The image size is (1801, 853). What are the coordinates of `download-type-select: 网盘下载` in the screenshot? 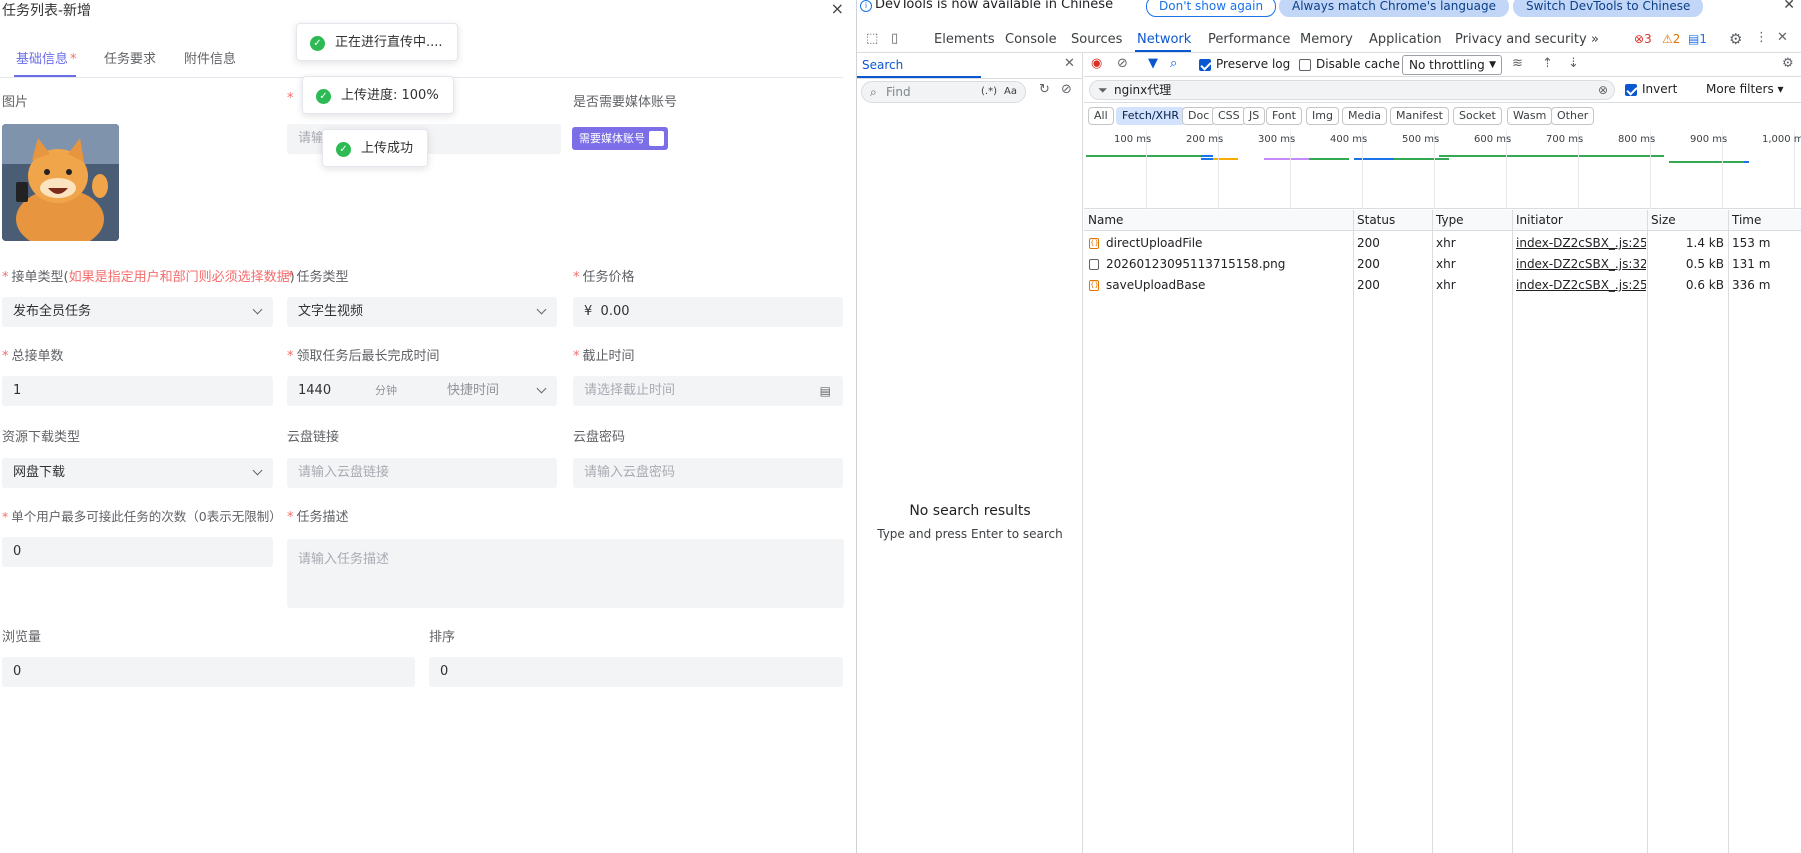 It's located at (137, 473).